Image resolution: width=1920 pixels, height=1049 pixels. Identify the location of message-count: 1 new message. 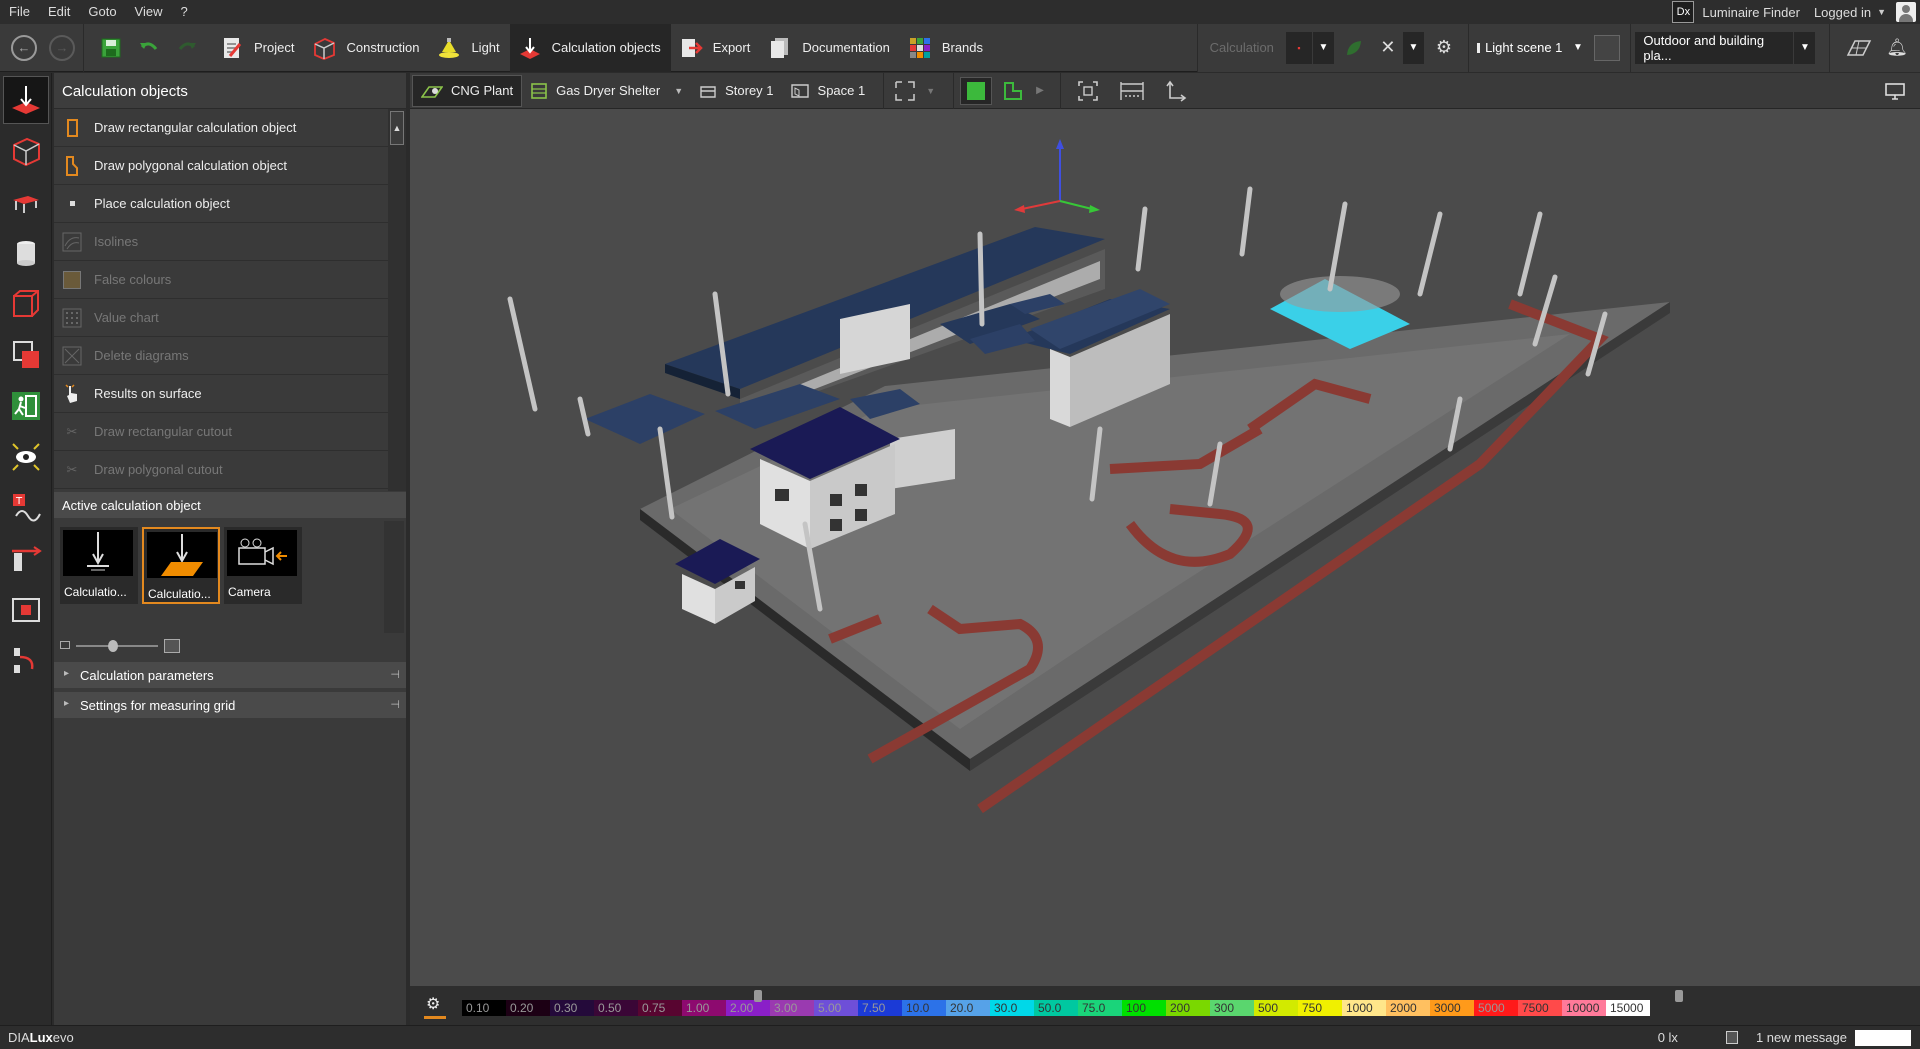
(1801, 1037).